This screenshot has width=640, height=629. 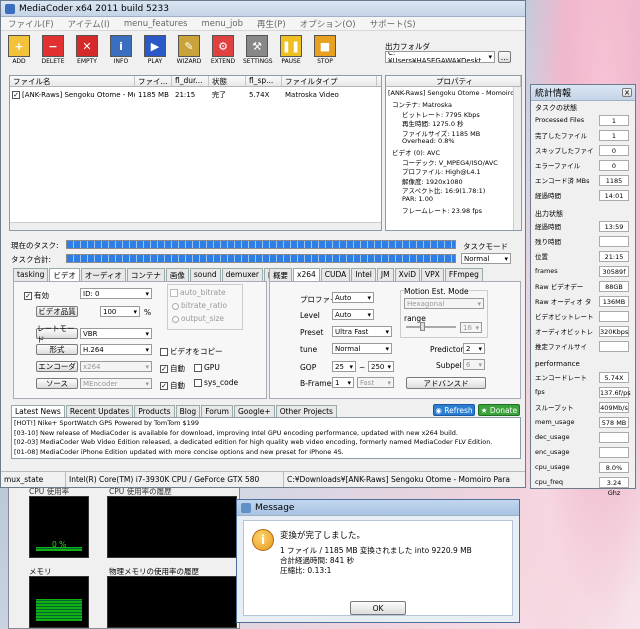 I want to click on settings-tab-4: 画像, so click(x=177, y=275).